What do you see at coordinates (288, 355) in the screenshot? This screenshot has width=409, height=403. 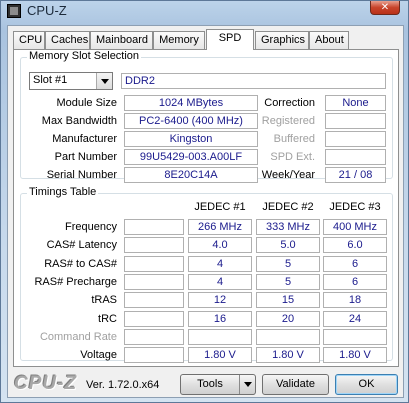 I see `timing-value-jedec-2: 1.80 V` at bounding box center [288, 355].